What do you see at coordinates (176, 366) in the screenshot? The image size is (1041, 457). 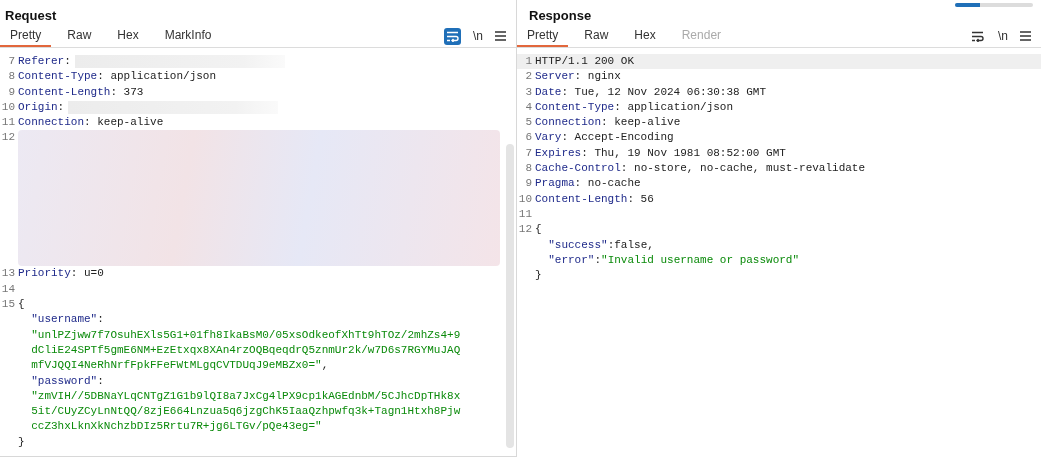 I see `json-string: mfVJQQI4NeRhNrfFpkFFeFWtMLgqCVTDUqJ9eMBZx0="` at bounding box center [176, 366].